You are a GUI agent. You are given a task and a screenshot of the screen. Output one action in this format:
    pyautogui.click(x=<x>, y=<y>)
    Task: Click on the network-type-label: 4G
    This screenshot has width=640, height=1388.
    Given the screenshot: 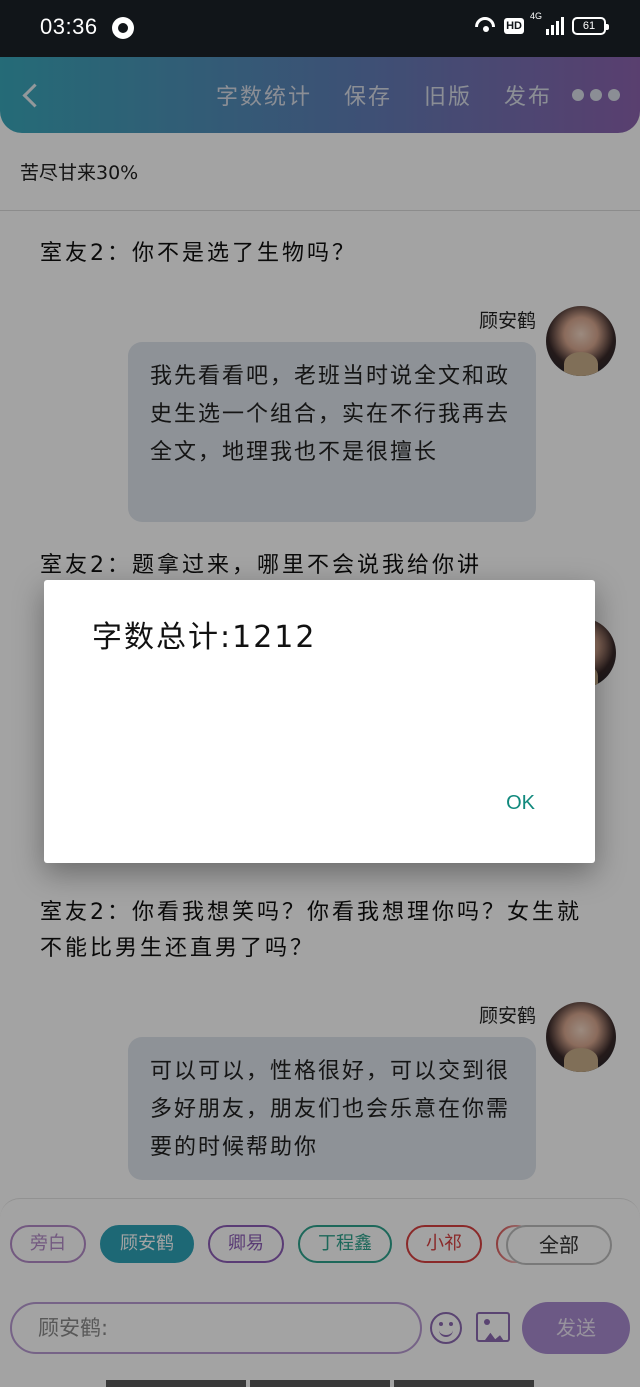 What is the action you would take?
    pyautogui.click(x=536, y=16)
    